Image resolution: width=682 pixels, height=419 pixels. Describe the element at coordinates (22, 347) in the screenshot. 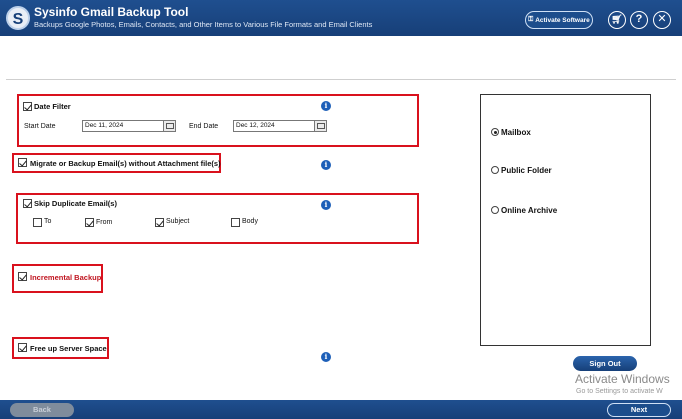

I see `free-up-space-checkbox` at that location.